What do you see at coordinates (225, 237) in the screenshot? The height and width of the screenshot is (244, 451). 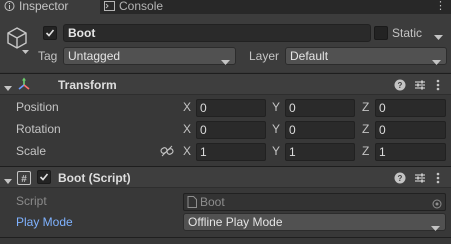 I see `divider` at bounding box center [225, 237].